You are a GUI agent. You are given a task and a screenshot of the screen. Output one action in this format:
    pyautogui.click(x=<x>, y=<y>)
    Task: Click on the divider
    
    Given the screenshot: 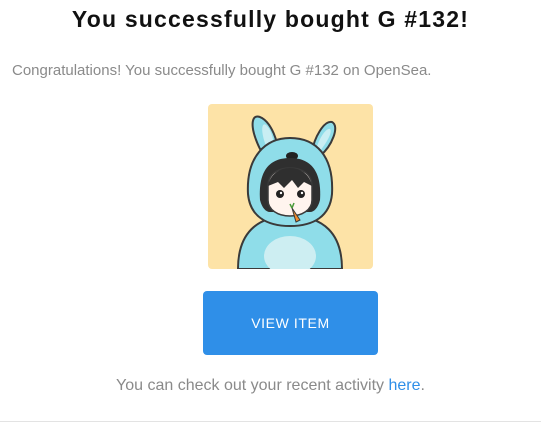 What is the action you would take?
    pyautogui.click(x=270, y=421)
    